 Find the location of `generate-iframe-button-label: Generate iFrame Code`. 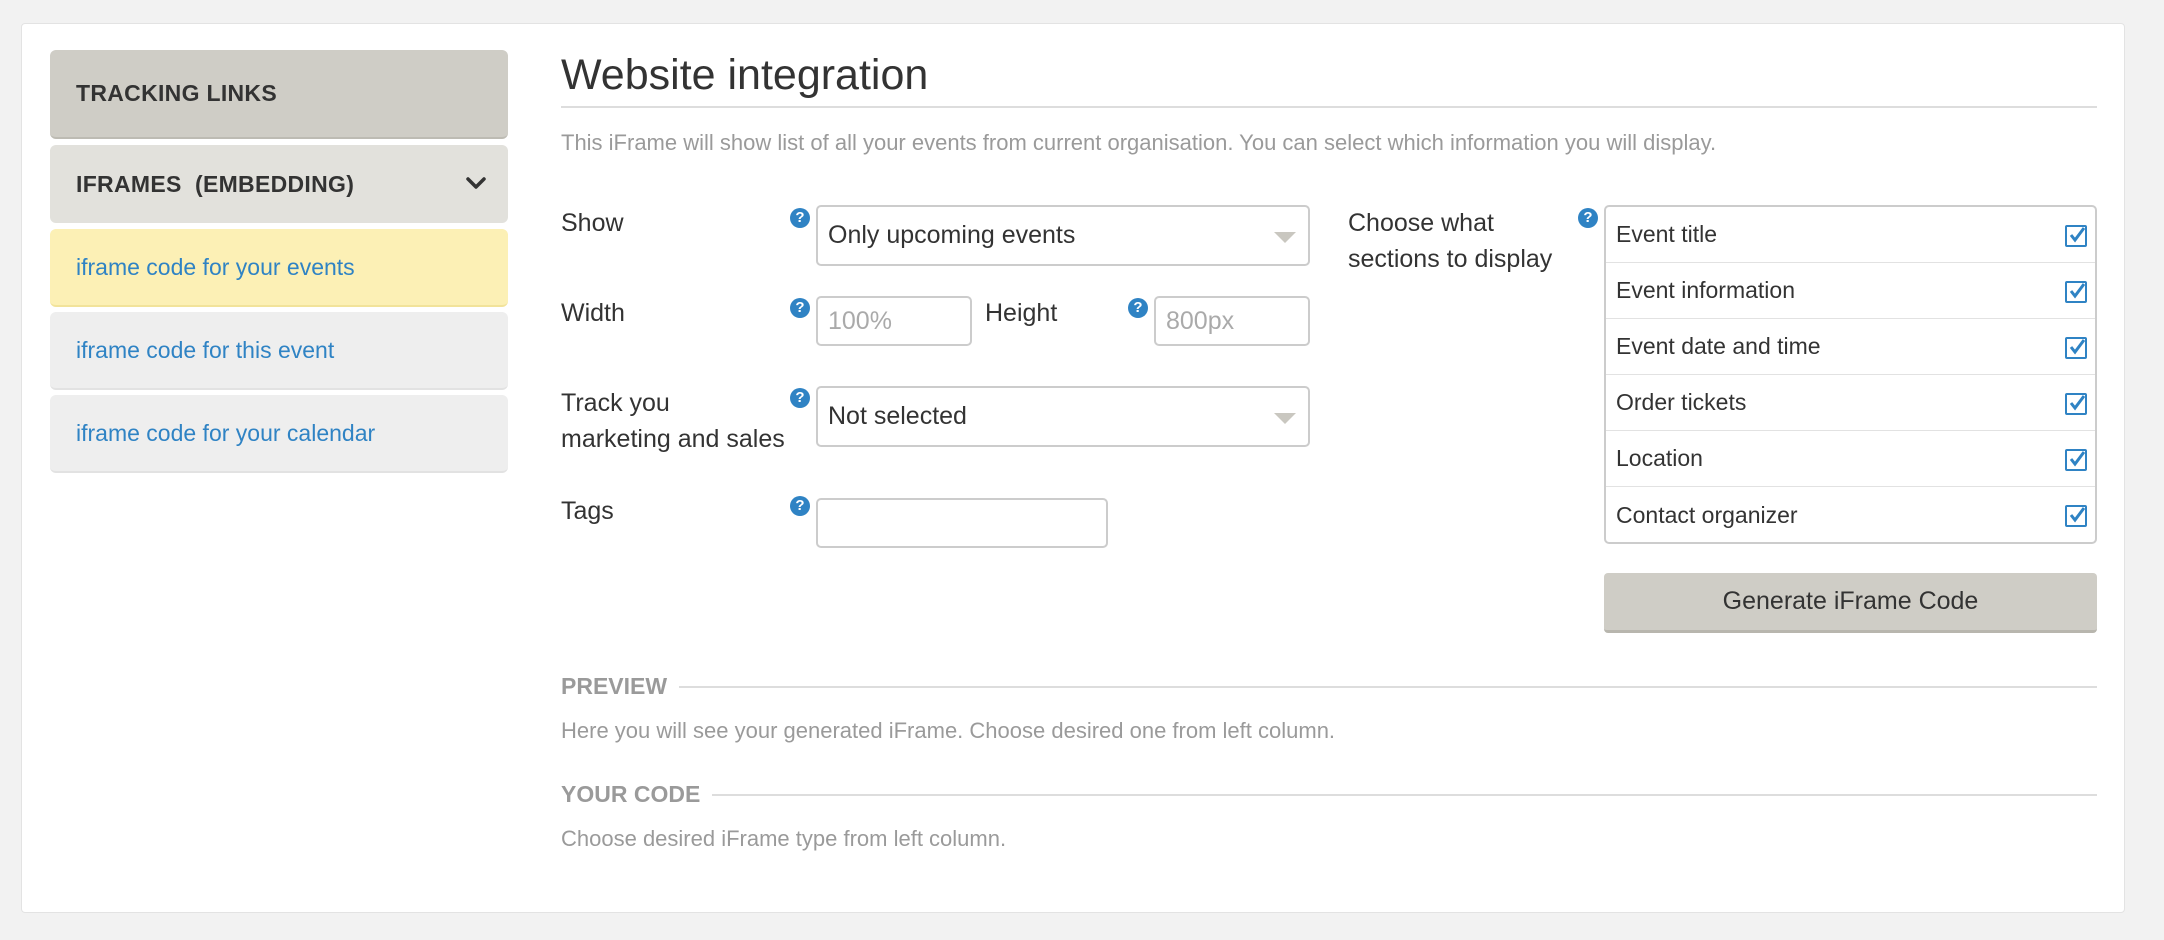

generate-iframe-button-label: Generate iFrame Code is located at coordinates (1850, 601).